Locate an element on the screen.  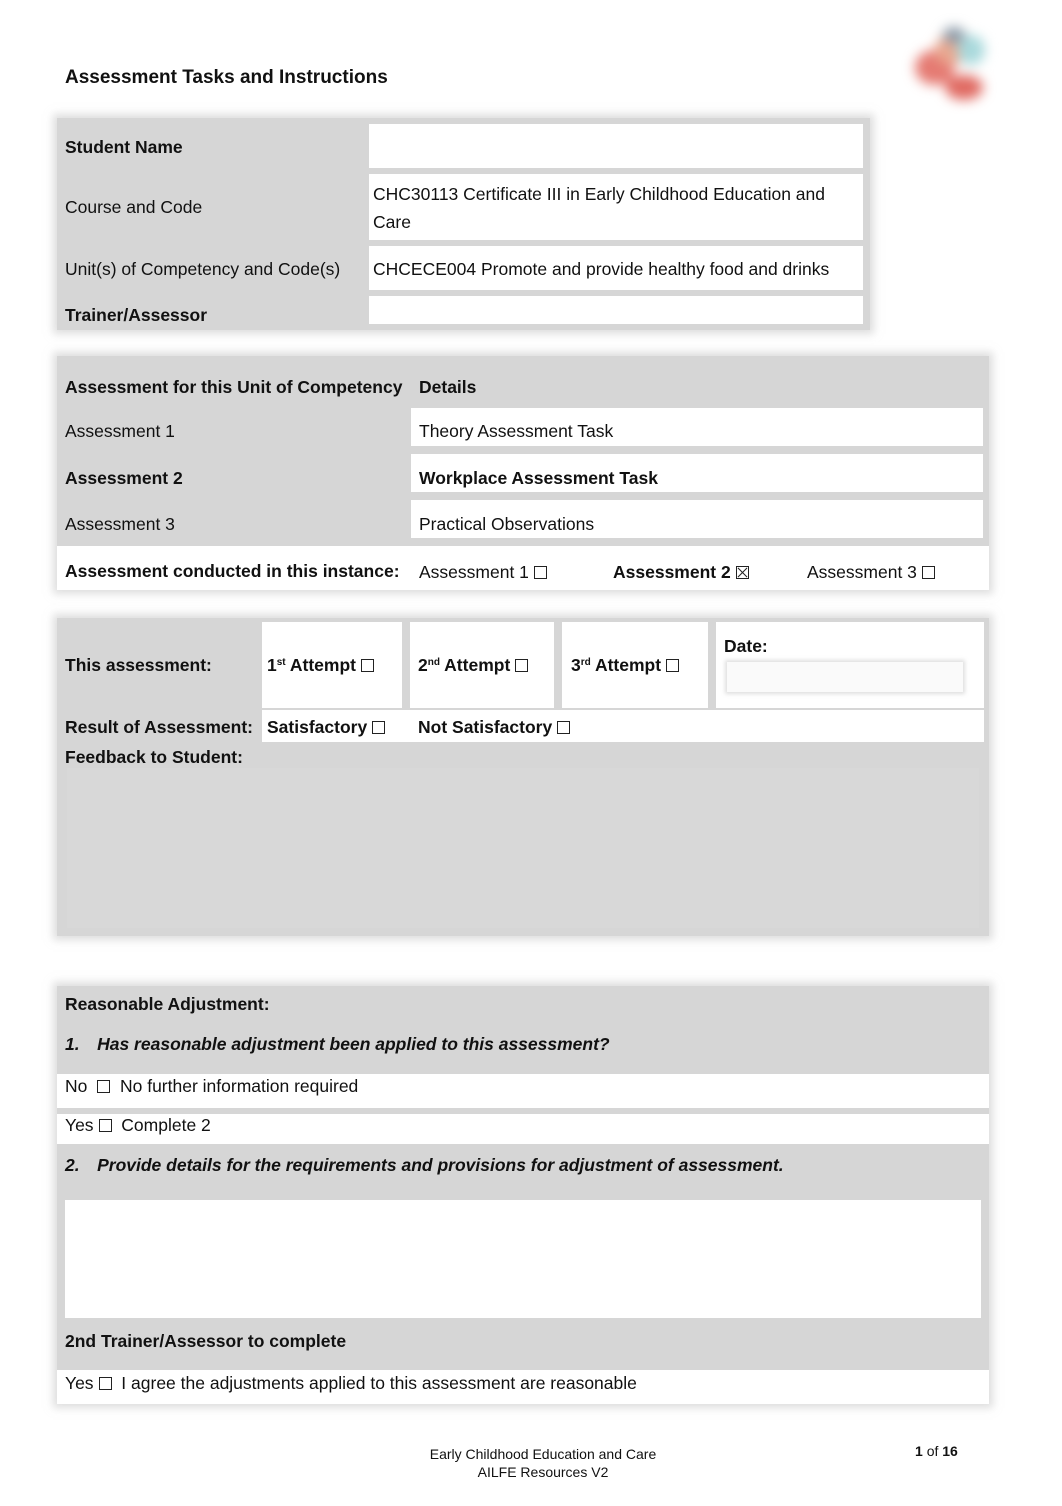
attempt-1-checkbox is located at coordinates (367, 665).